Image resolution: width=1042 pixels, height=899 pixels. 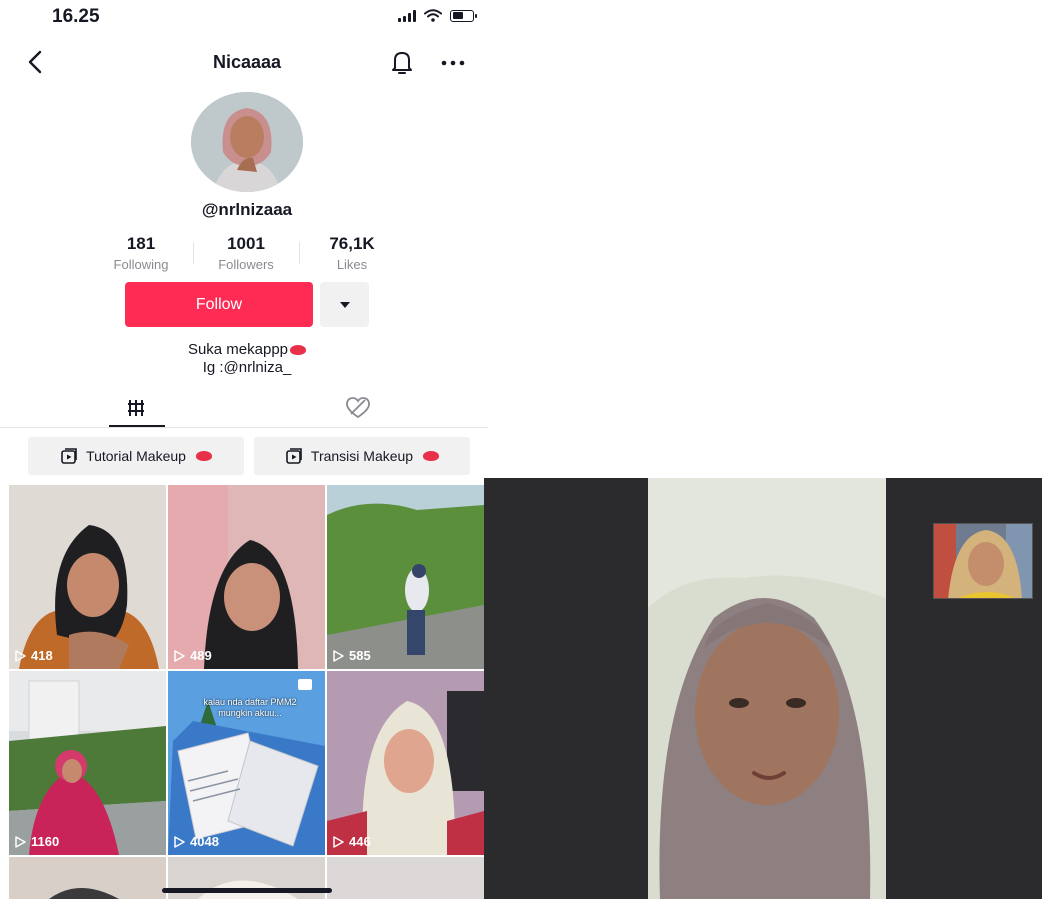 I want to click on playlist-chip-transisi: Transisi Makeup, so click(x=362, y=456).